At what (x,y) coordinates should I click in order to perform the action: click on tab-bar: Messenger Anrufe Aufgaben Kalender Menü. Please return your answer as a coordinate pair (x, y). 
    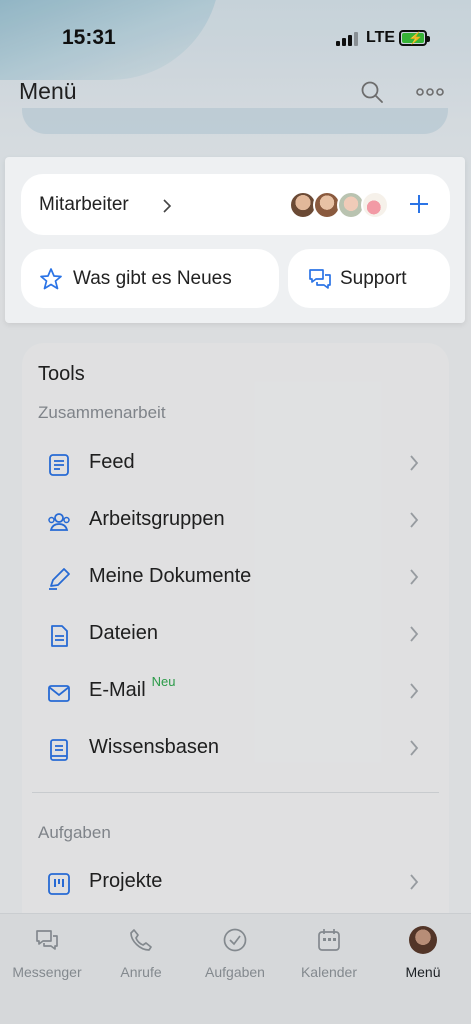
    Looking at the image, I should click on (235, 968).